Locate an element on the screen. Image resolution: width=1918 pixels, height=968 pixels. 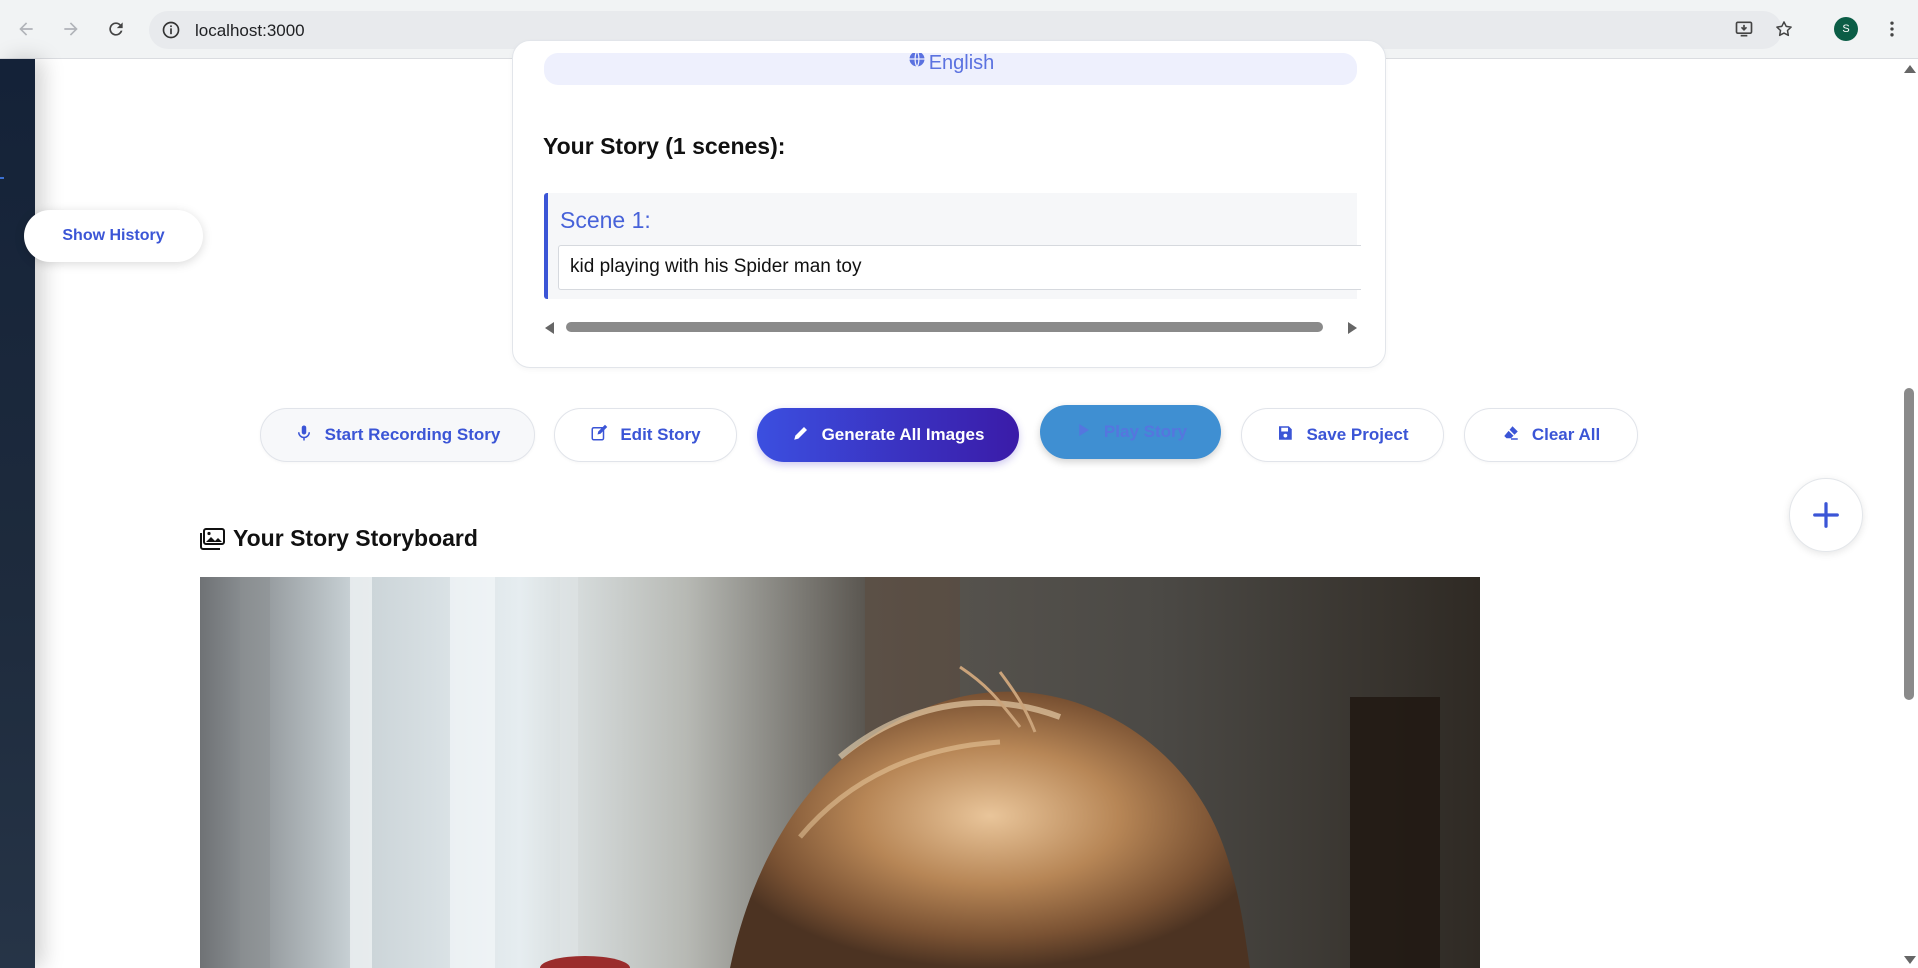
edit-icon is located at coordinates (599, 435).